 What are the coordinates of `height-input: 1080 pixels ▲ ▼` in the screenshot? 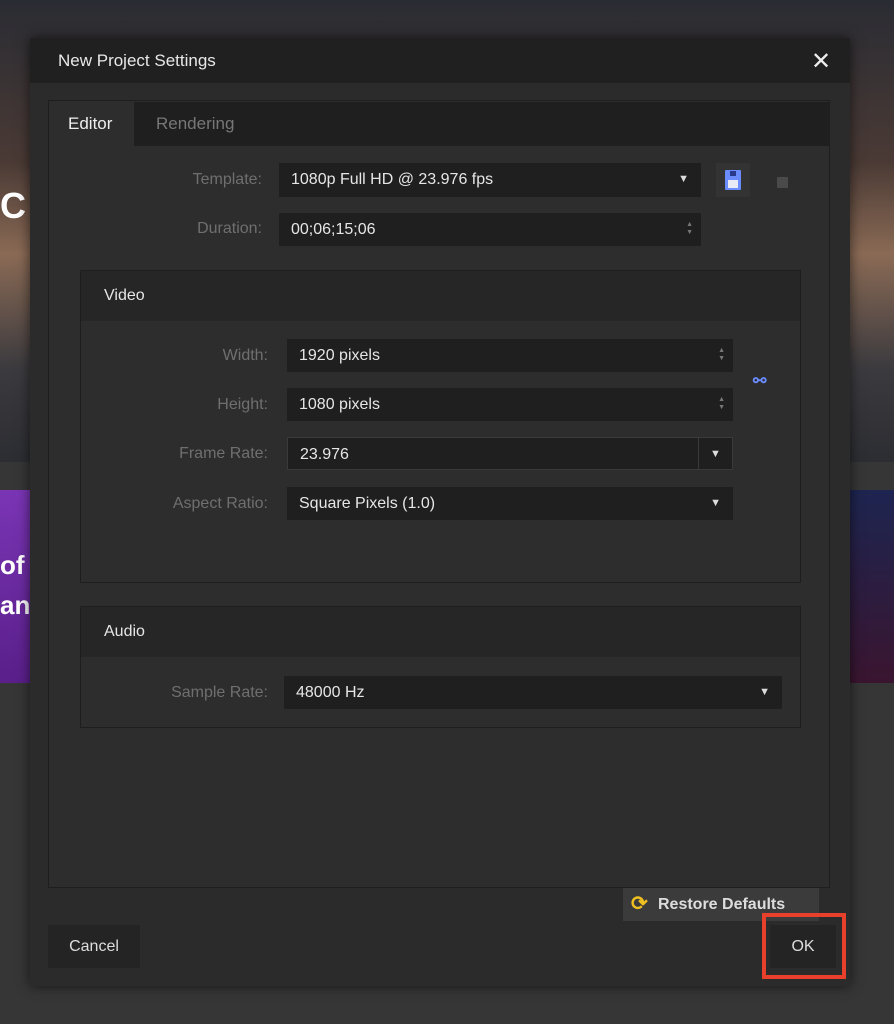 It's located at (510, 404).